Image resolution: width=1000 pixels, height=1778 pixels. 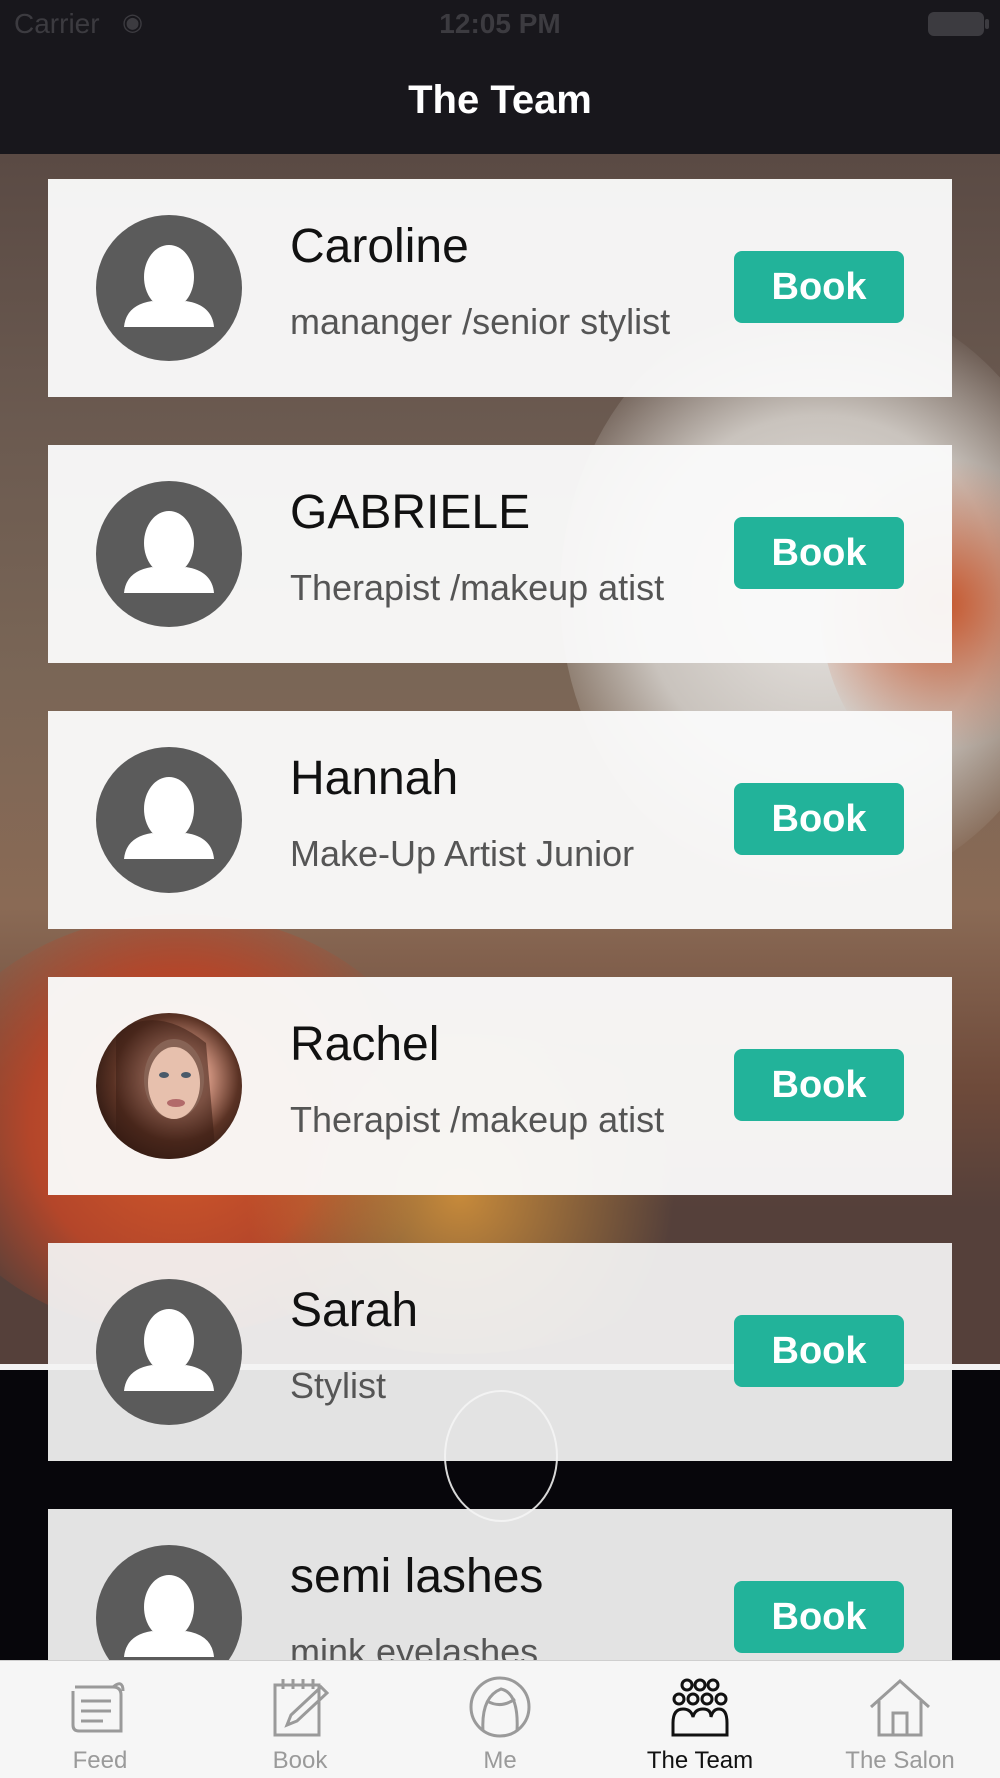 What do you see at coordinates (900, 1707) in the screenshot?
I see `salon-icon` at bounding box center [900, 1707].